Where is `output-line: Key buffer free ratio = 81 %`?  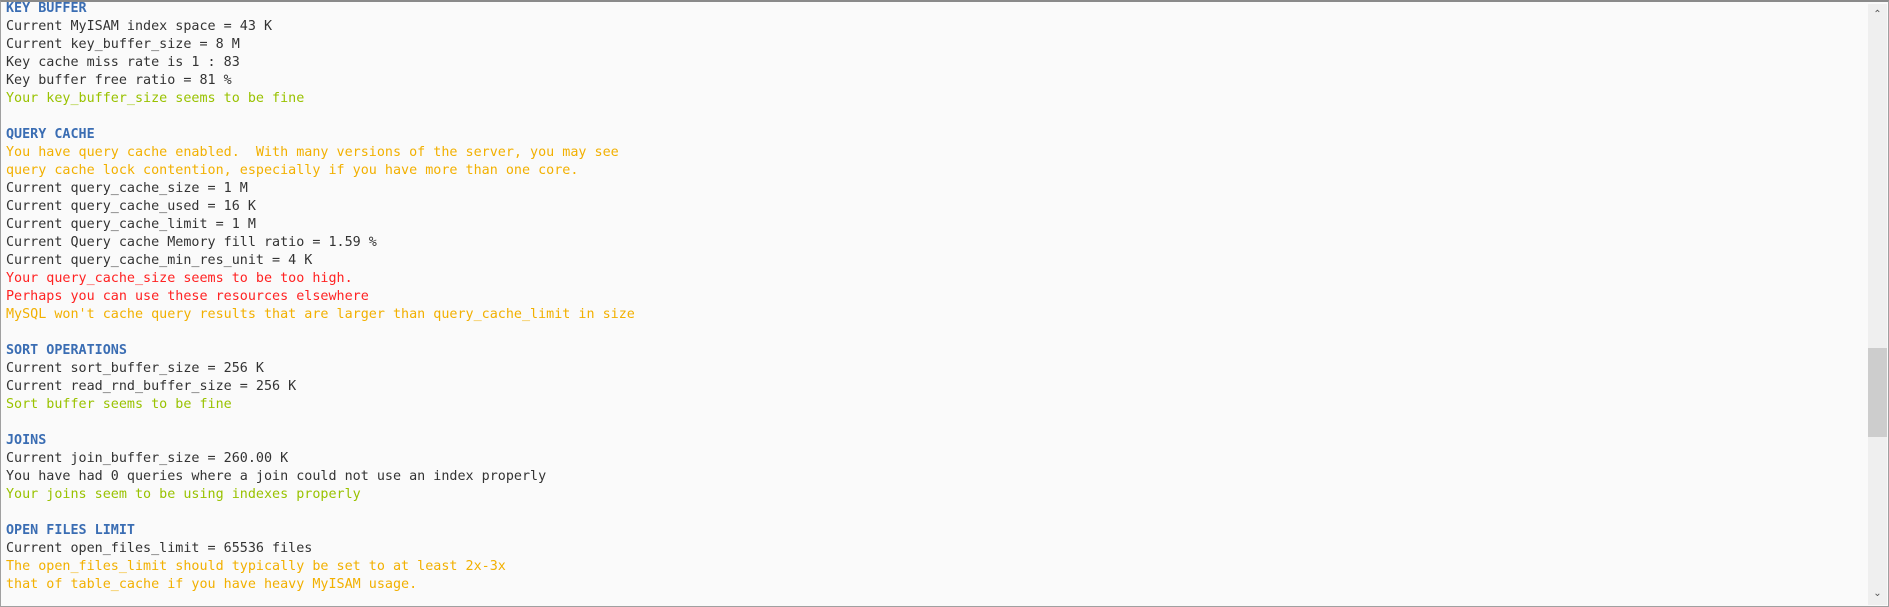 output-line: Key buffer free ratio = 81 % is located at coordinates (119, 80).